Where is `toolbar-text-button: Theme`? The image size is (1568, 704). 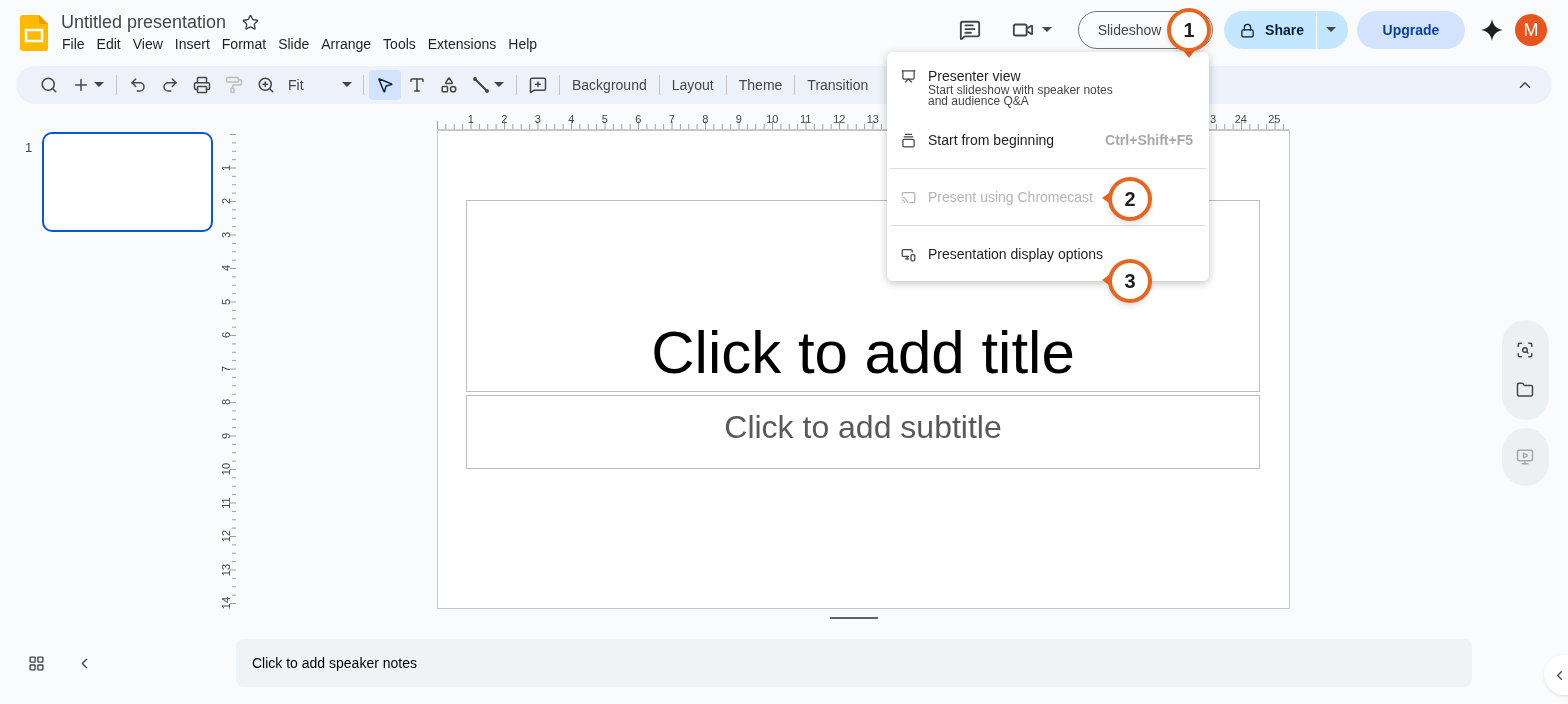
toolbar-text-button: Theme is located at coordinates (760, 85).